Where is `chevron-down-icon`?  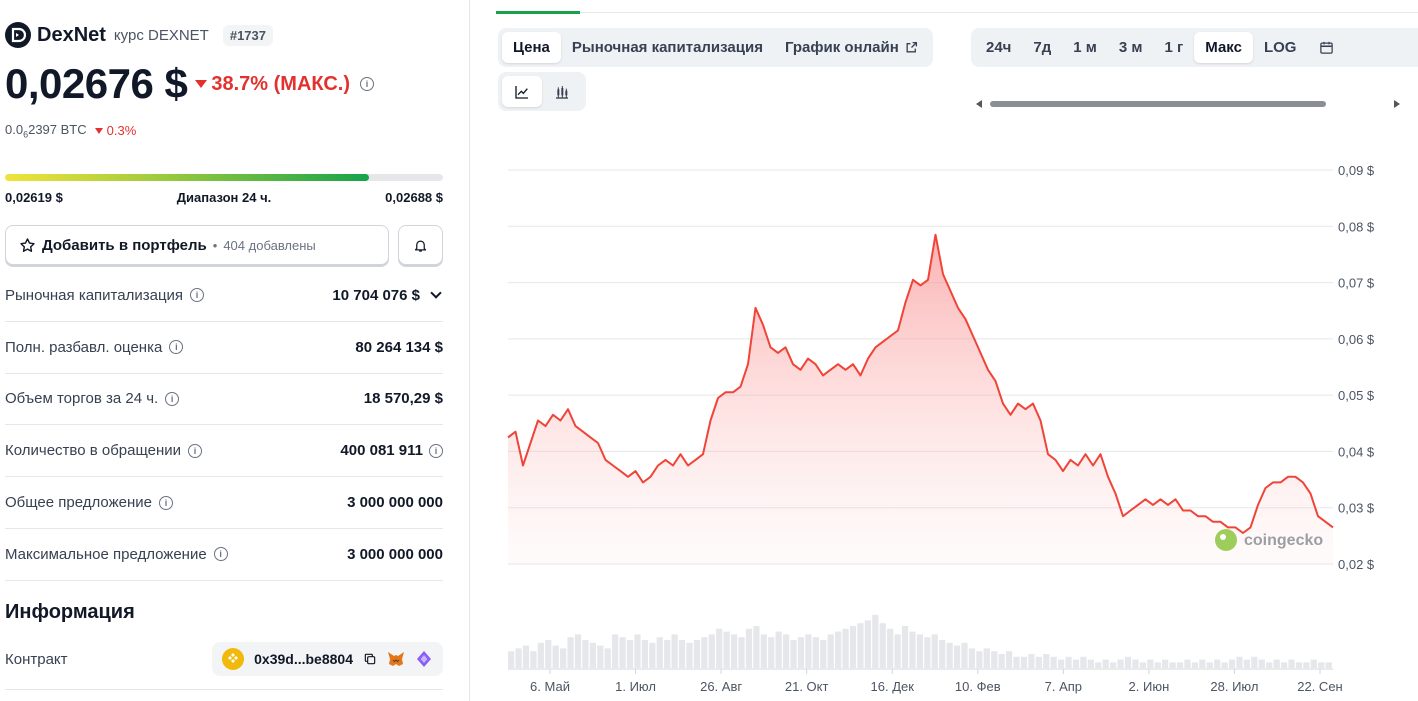
chevron-down-icon is located at coordinates (436, 293).